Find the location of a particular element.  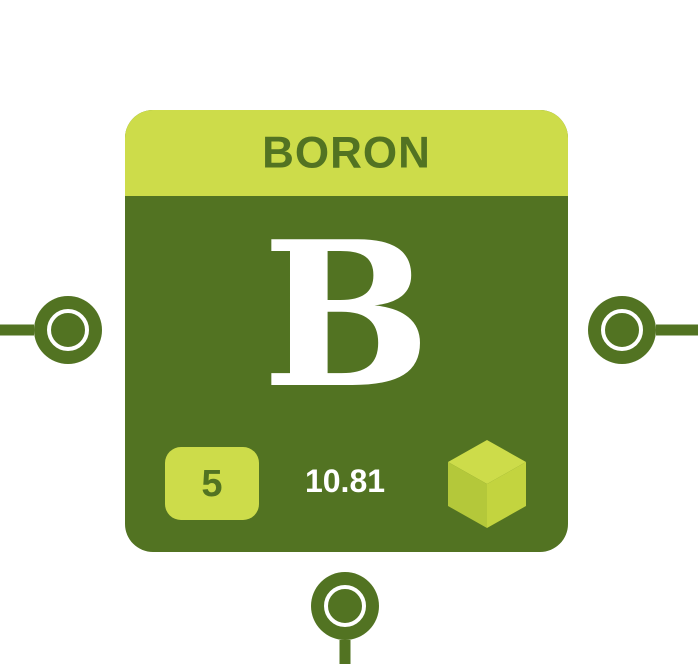

atomic-number-badge: 5 is located at coordinates (212, 483).